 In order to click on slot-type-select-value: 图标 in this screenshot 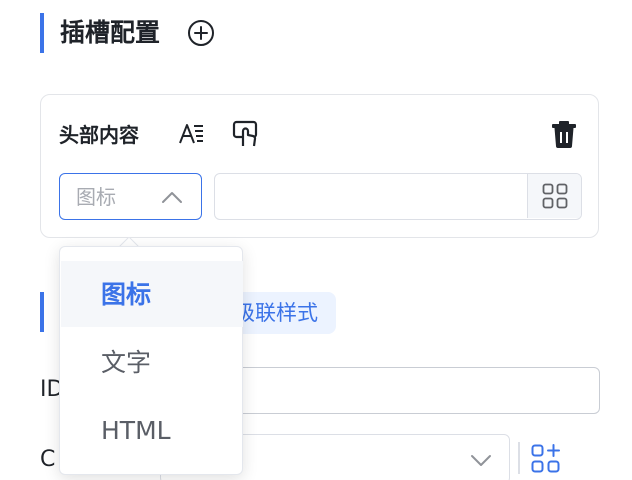, I will do `click(96, 197)`.